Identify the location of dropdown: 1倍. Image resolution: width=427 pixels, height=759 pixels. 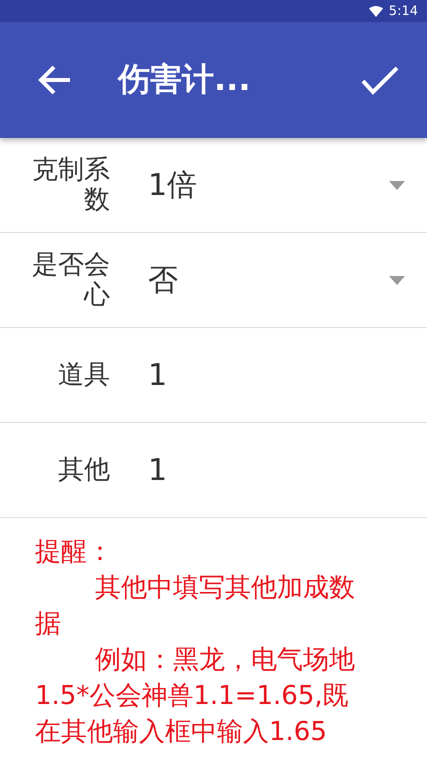
(276, 185).